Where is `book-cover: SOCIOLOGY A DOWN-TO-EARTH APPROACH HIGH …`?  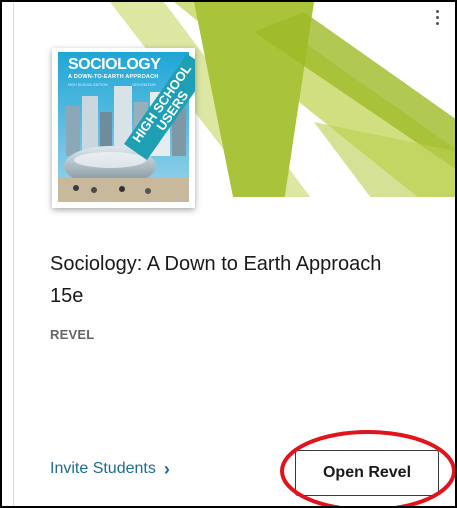 book-cover: SOCIOLOGY A DOWN-TO-EARTH APPROACH HIGH … is located at coordinates (123, 128).